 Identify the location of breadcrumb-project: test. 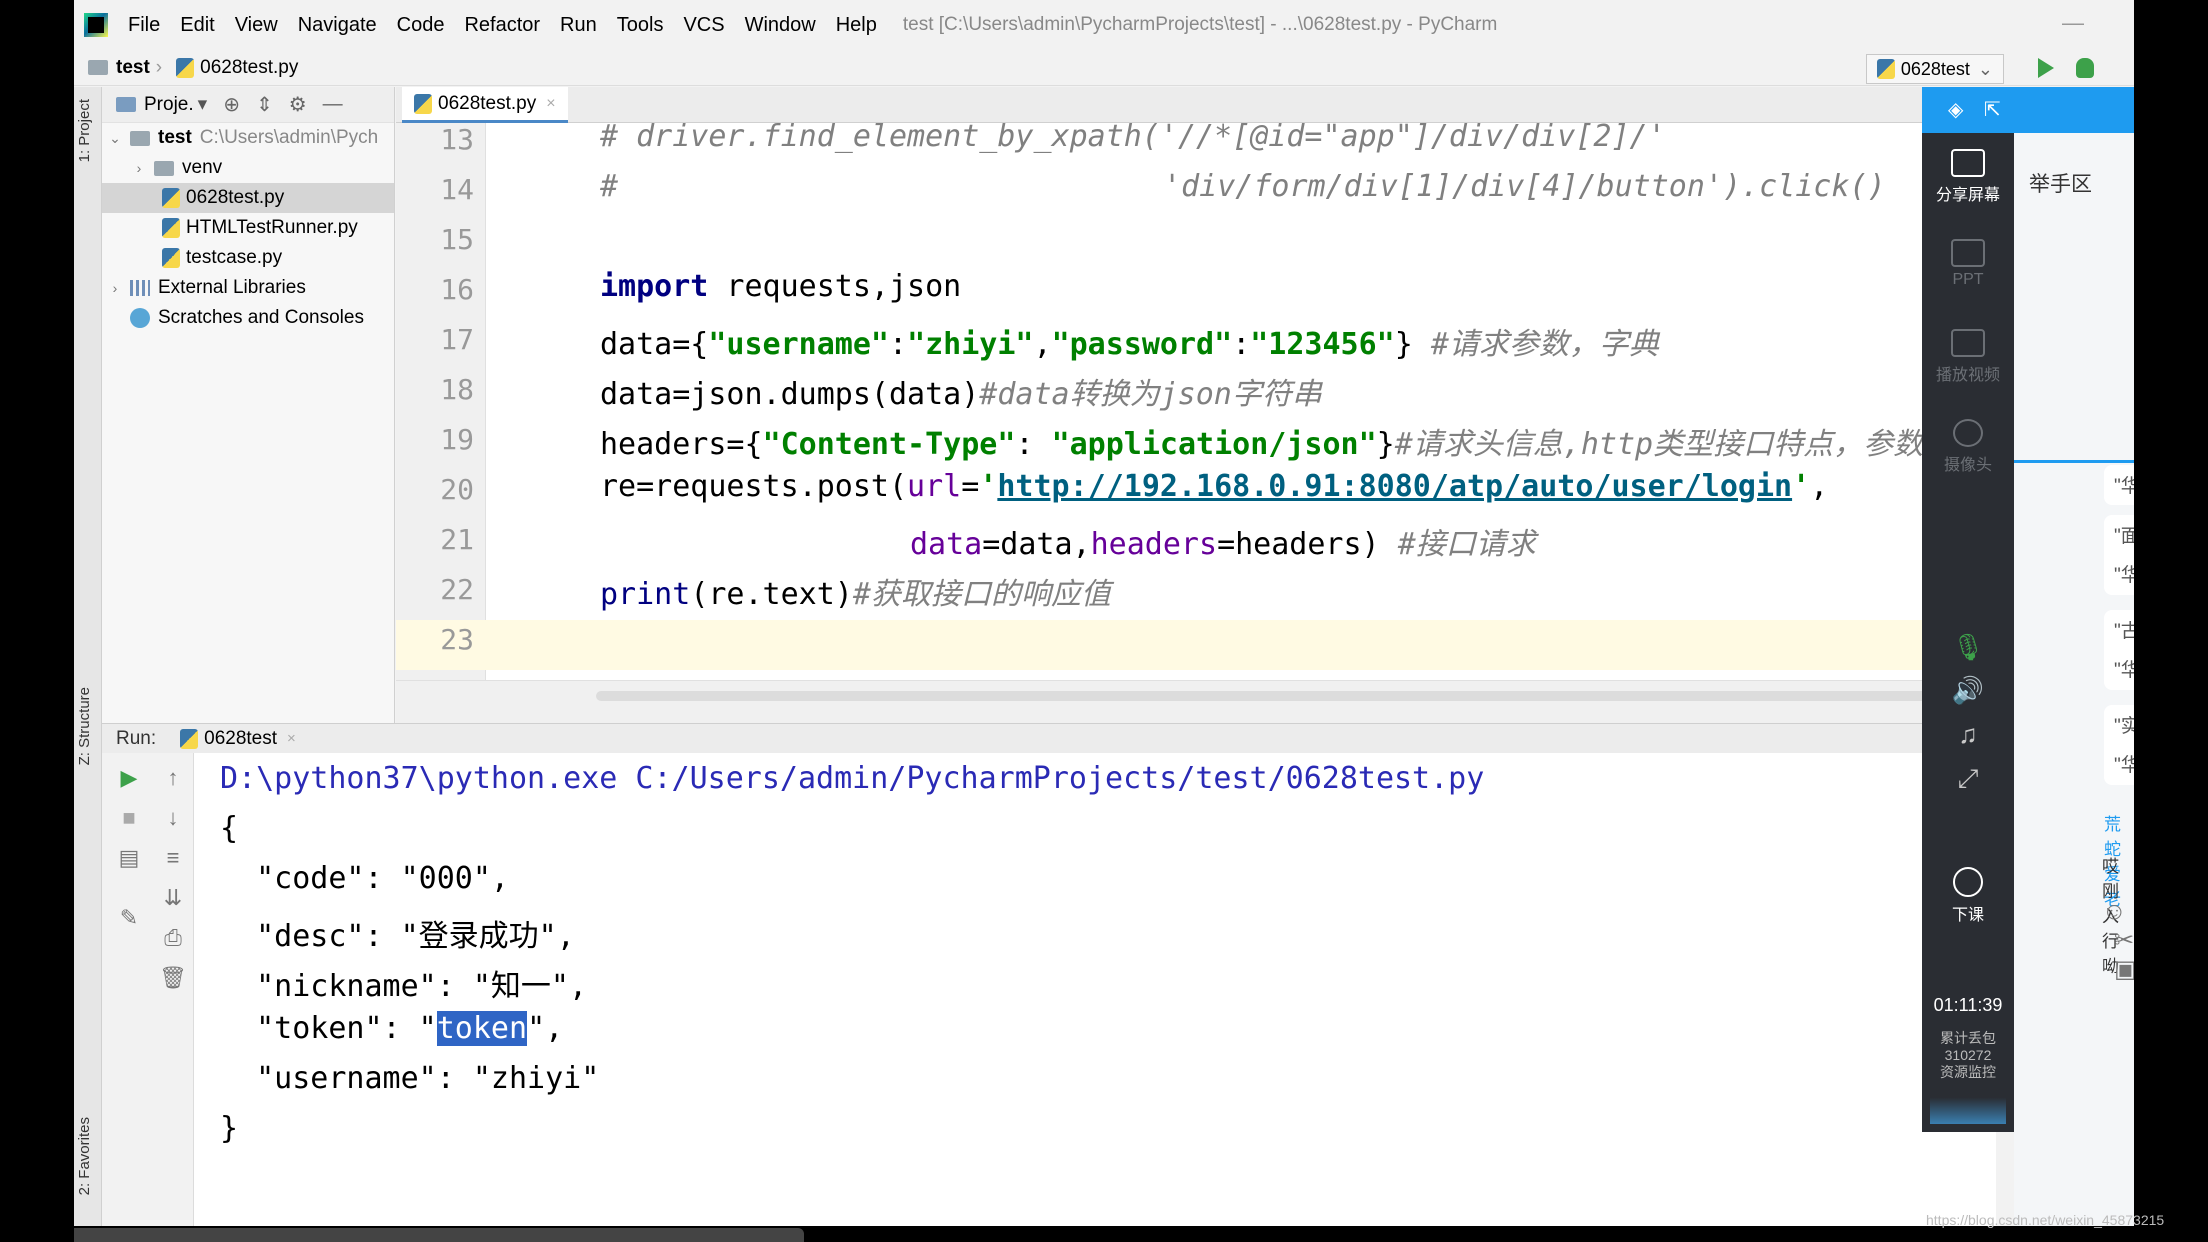
(133, 68).